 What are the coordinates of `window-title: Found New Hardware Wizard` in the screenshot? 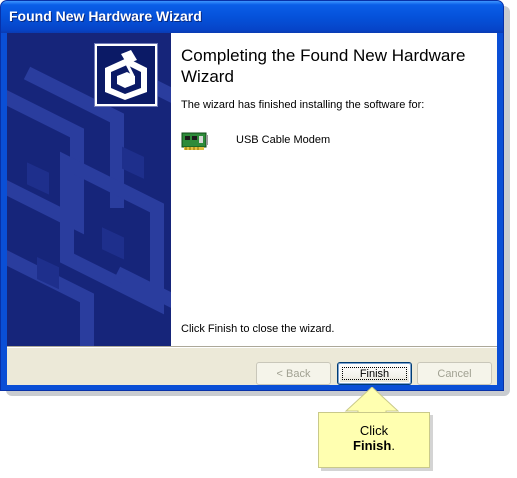 It's located at (105, 16).